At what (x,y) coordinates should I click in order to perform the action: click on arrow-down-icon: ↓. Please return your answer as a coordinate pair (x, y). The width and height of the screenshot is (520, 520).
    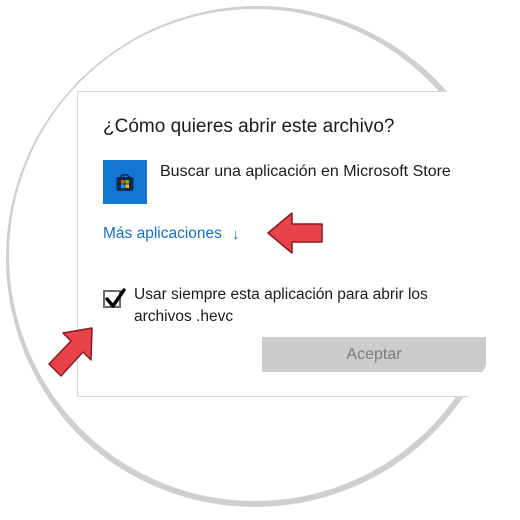
    Looking at the image, I should click on (235, 234).